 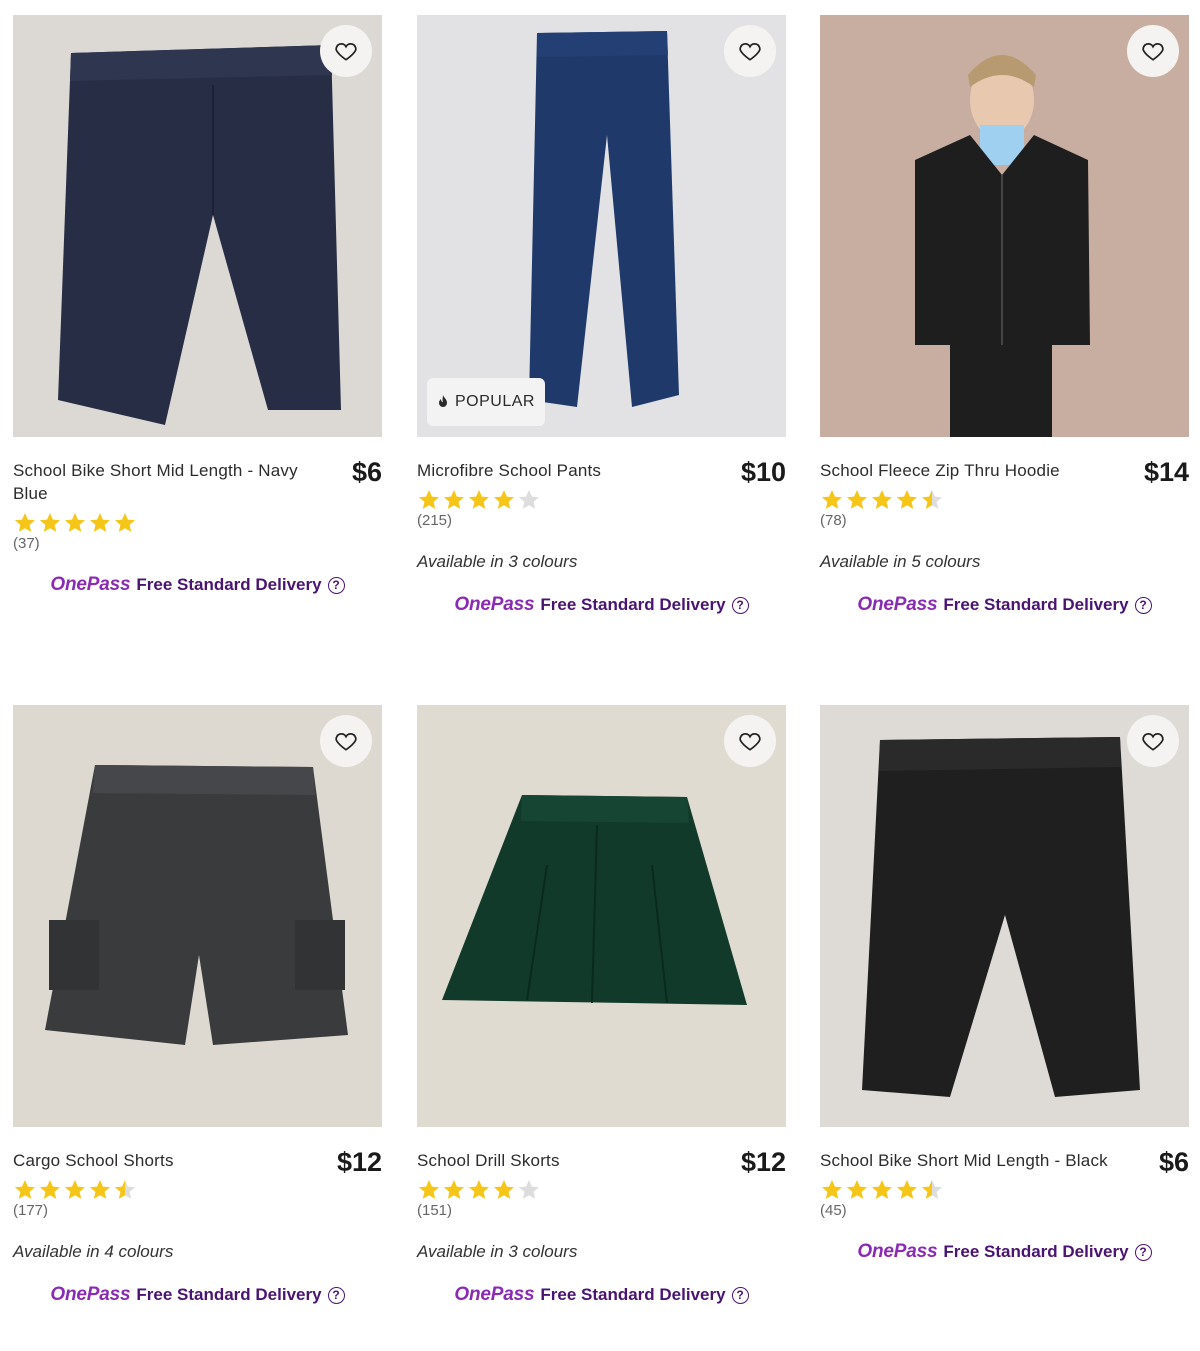 I want to click on product-price: $14, so click(x=1166, y=472).